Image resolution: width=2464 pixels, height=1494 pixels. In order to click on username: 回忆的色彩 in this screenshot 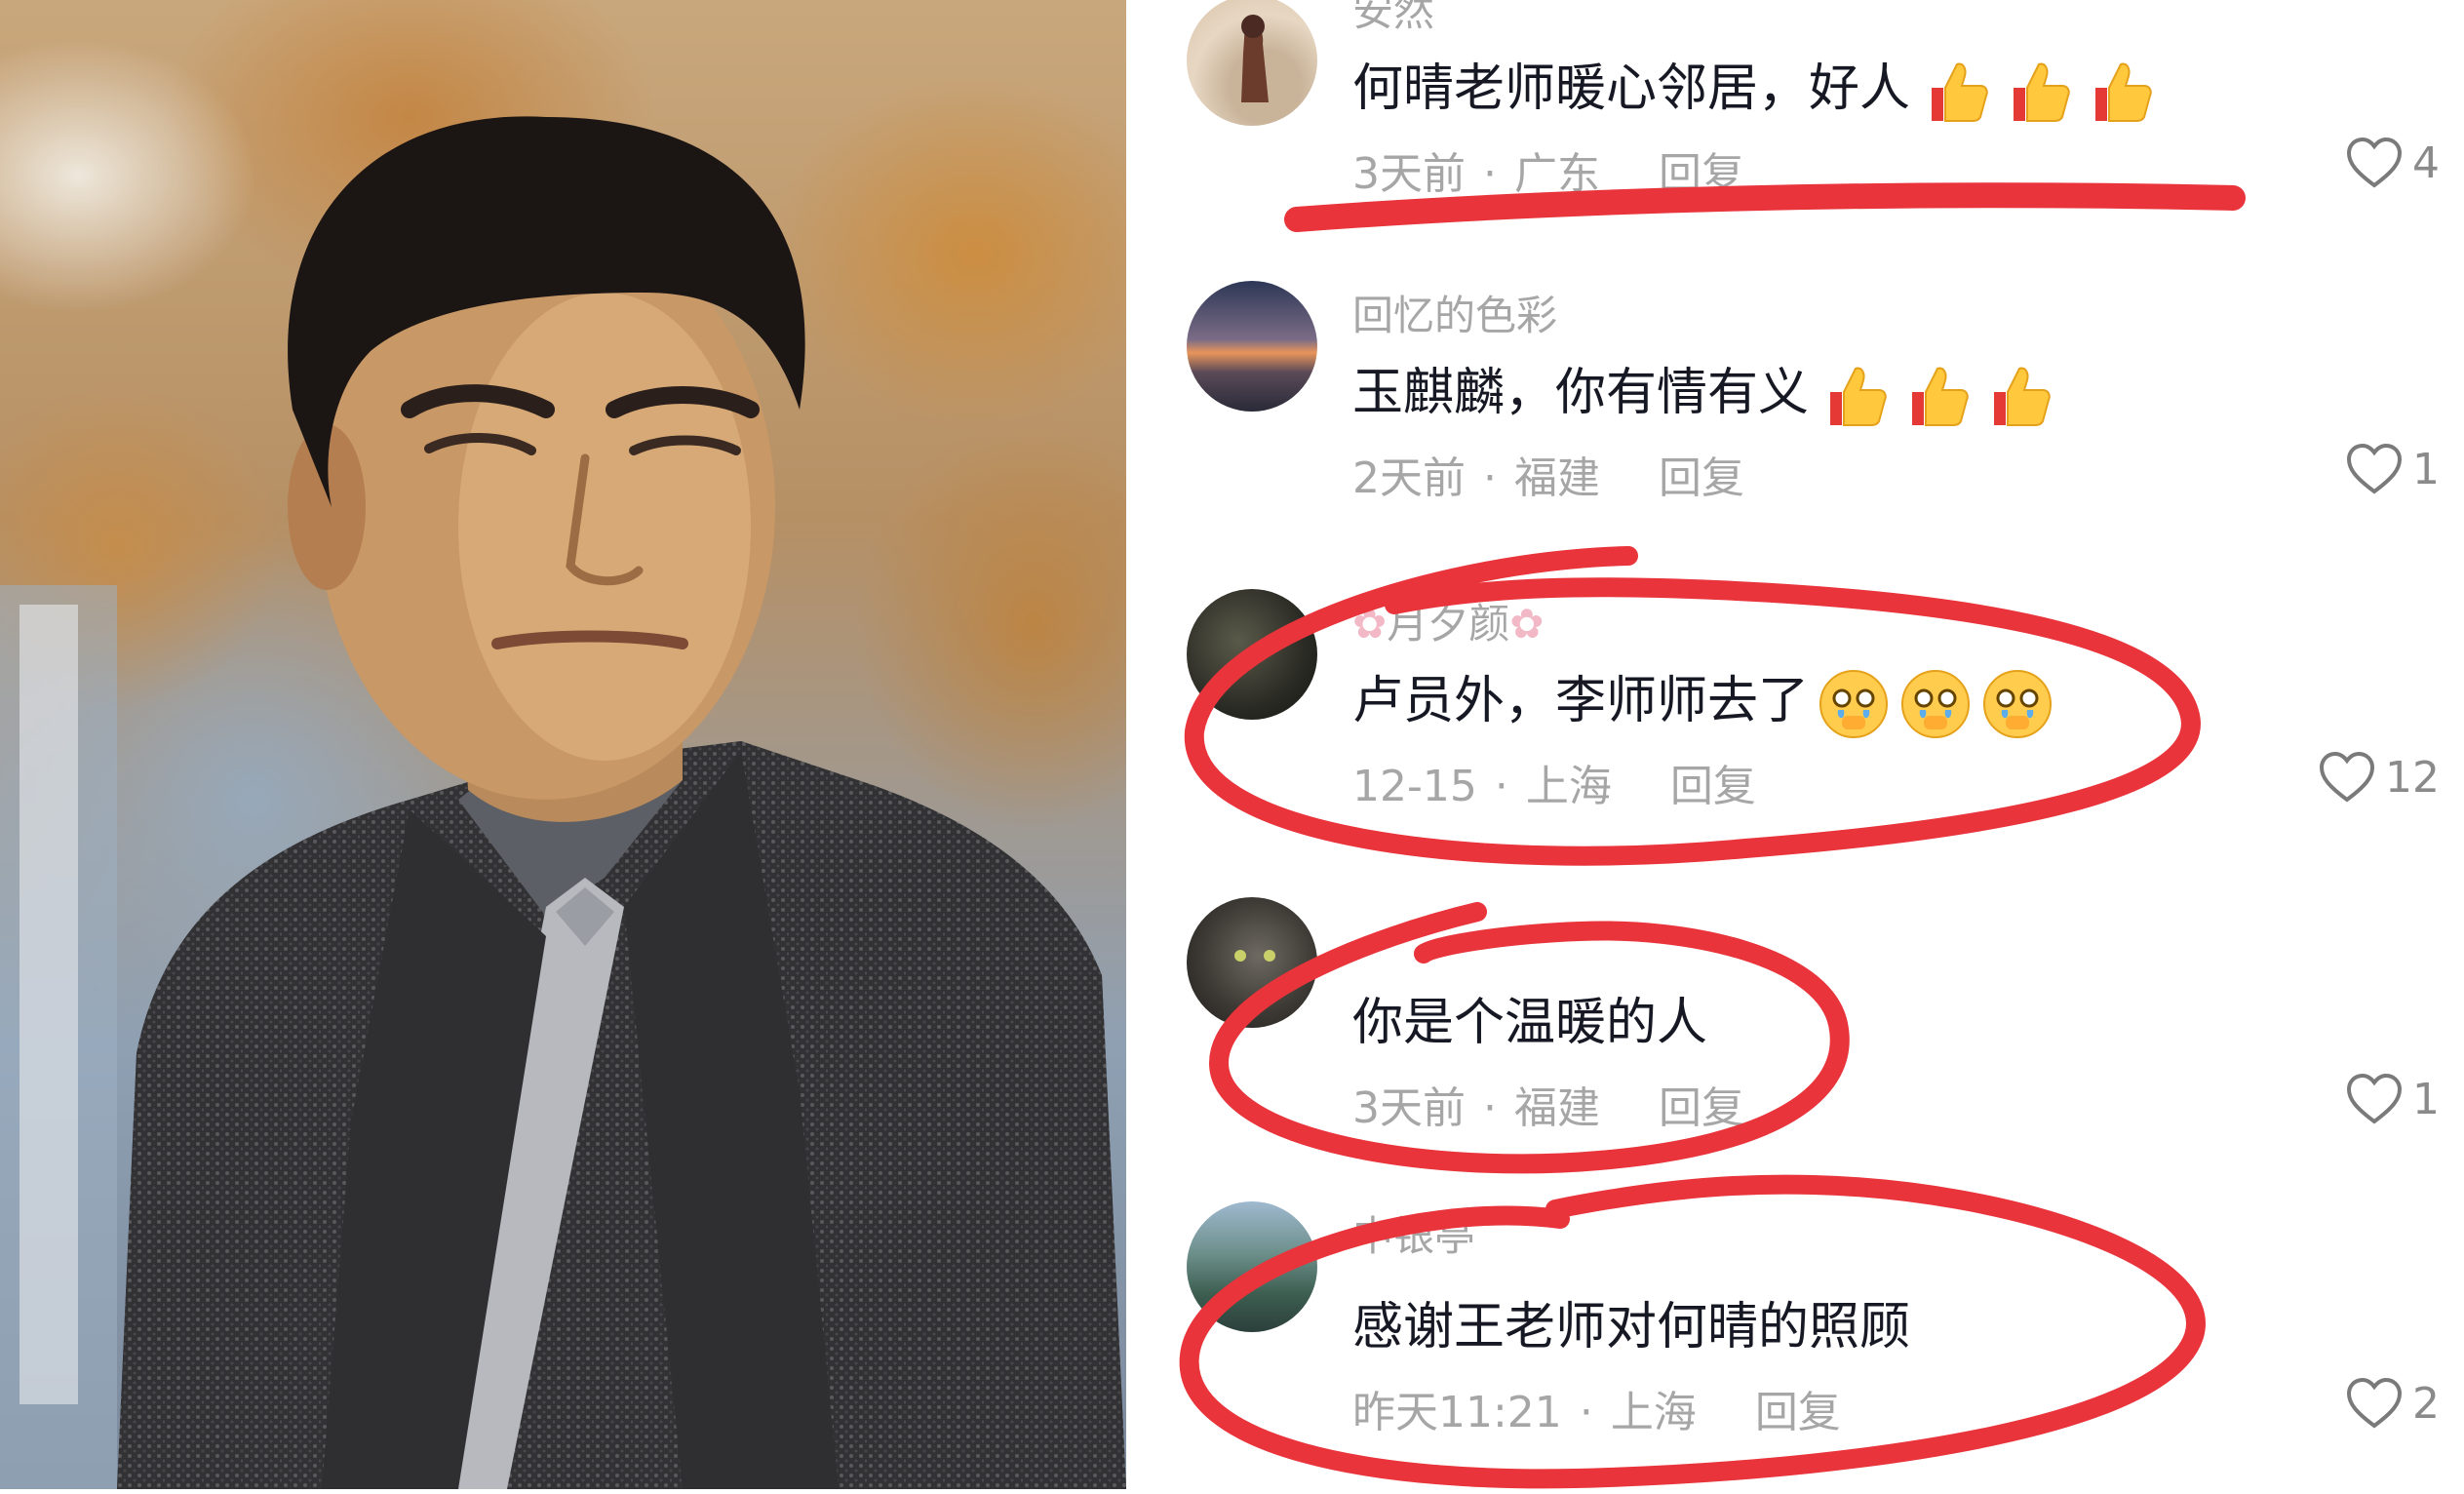, I will do `click(1454, 312)`.